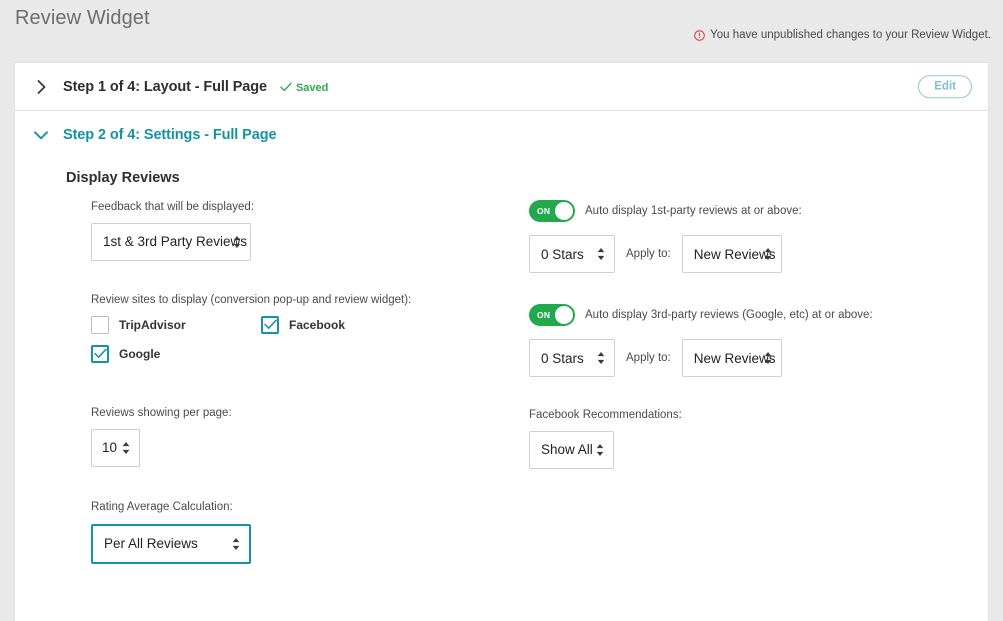 The width and height of the screenshot is (1003, 621). I want to click on third-party-toggle-state: ON, so click(544, 315).